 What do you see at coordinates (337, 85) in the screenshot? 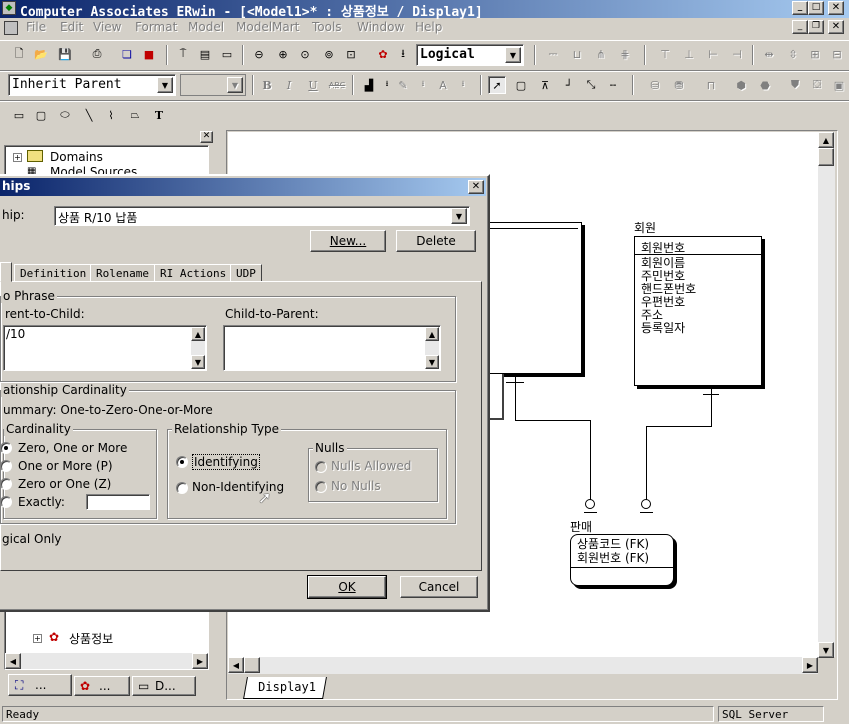
I see `strikethrough-icon: ABC` at bounding box center [337, 85].